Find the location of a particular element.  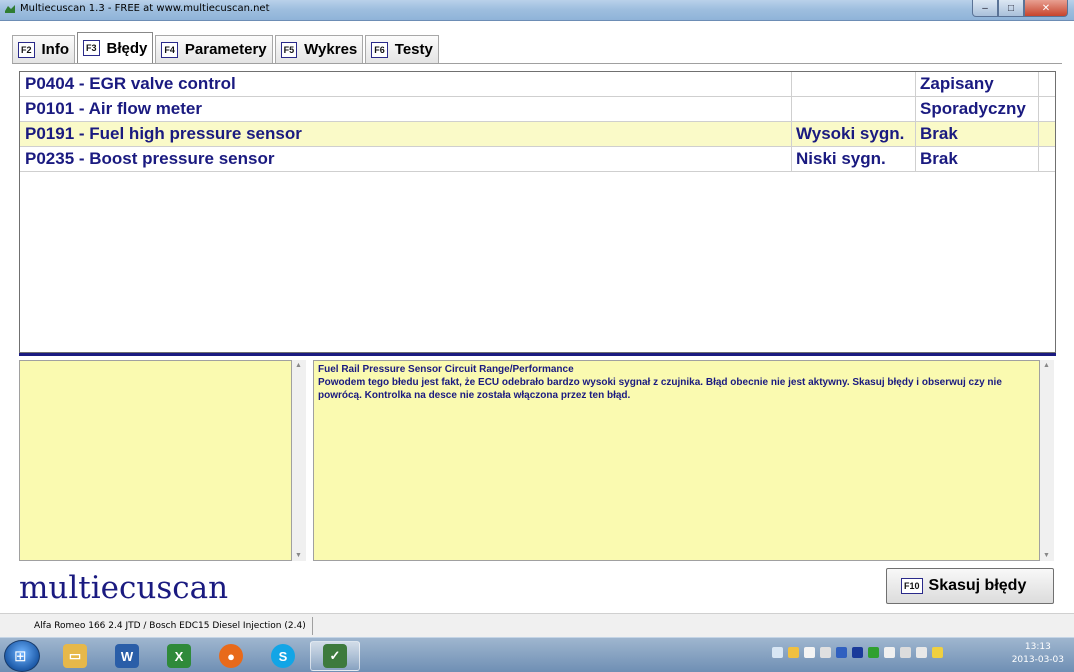

tab-info: F2 Info is located at coordinates (44, 49).